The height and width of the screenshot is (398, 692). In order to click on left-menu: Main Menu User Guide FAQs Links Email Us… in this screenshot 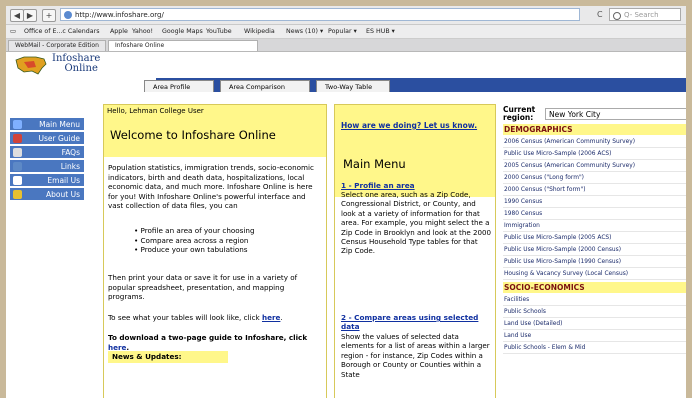, I will do `click(45, 245)`.